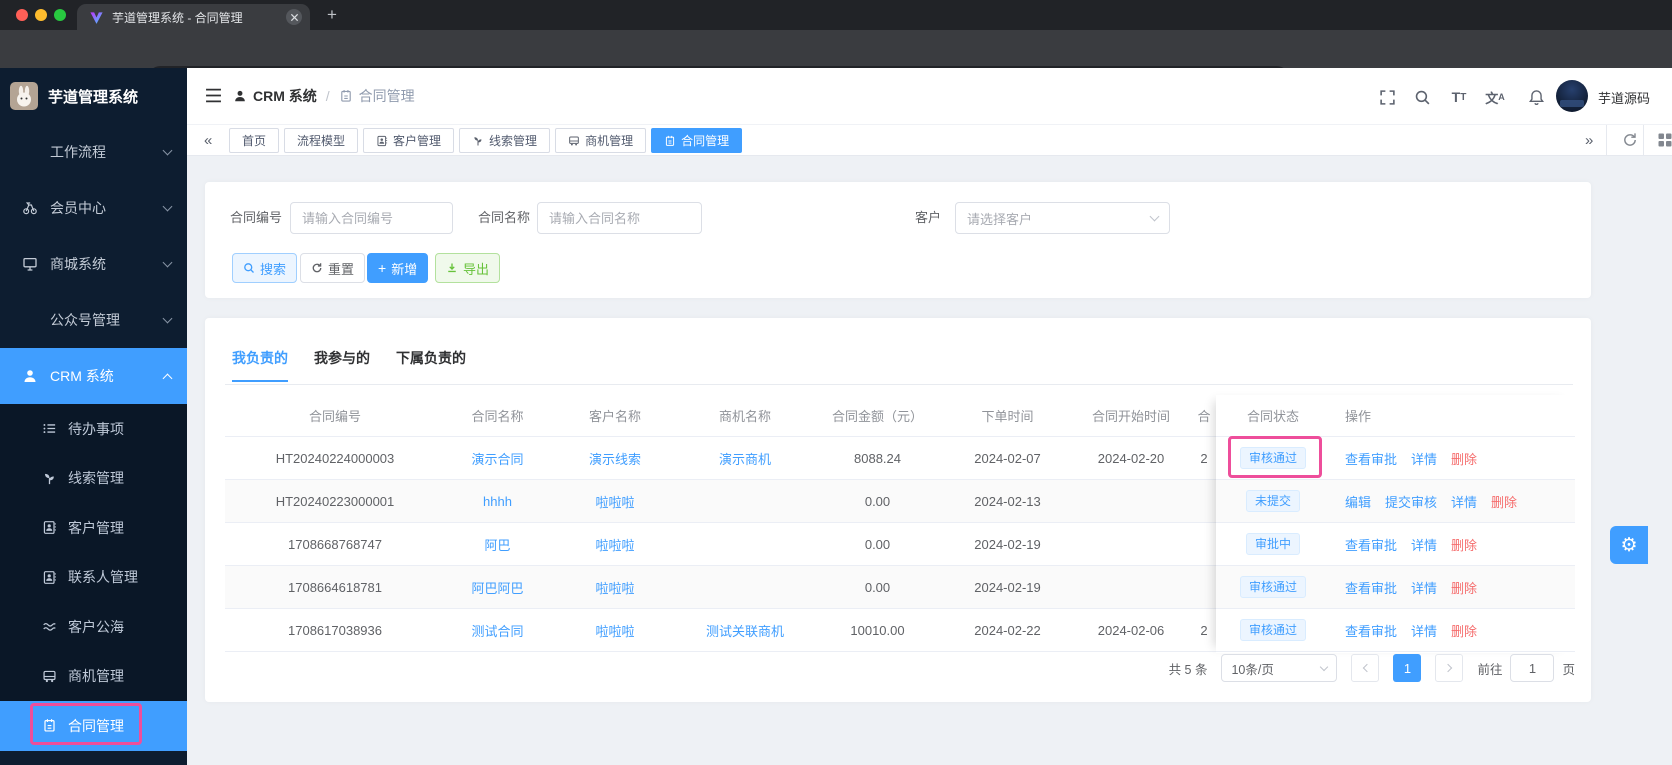 The height and width of the screenshot is (765, 1672). Describe the element at coordinates (1188, 669) in the screenshot. I see `pagination-total: 共 5 条` at that location.